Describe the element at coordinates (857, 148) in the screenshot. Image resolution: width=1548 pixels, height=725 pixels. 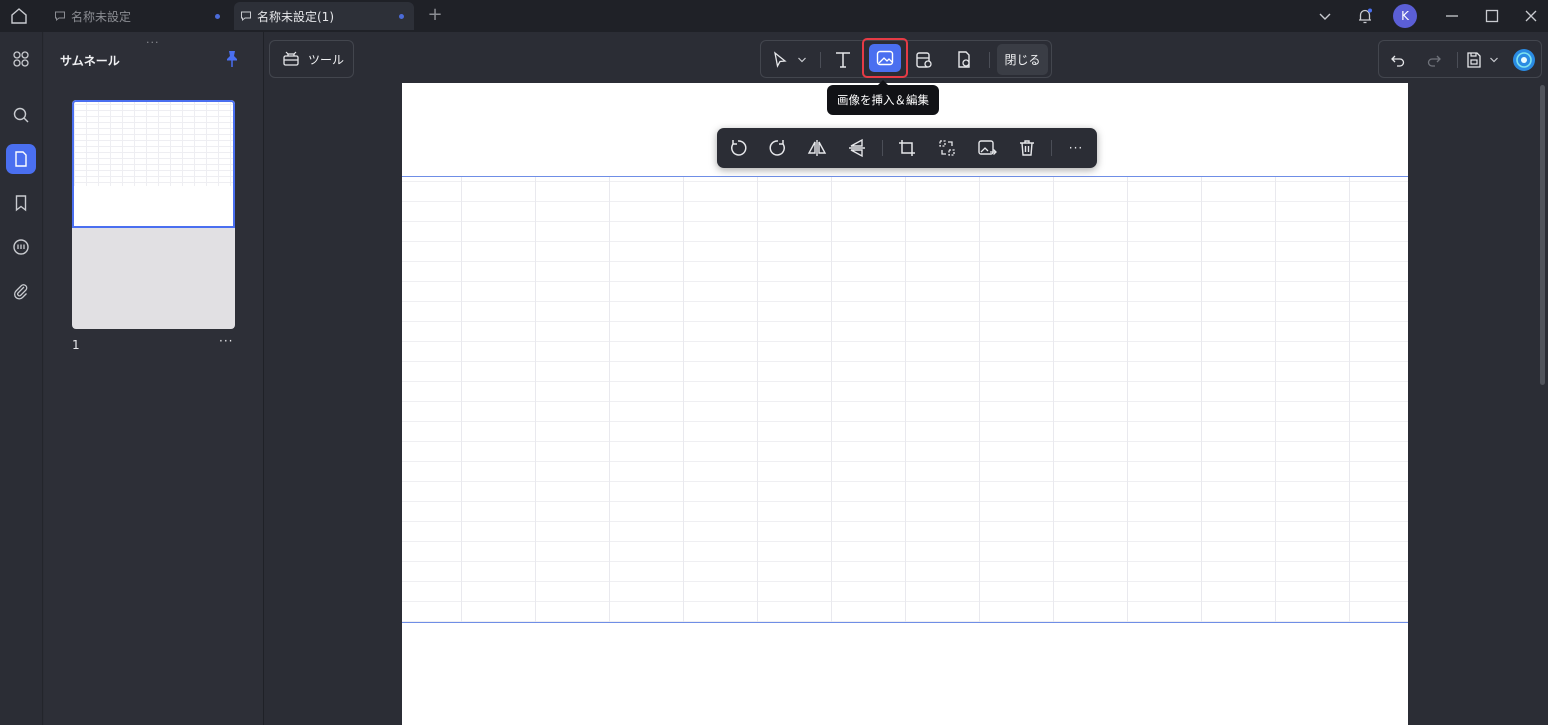
I see `flip-vertical-icon` at that location.